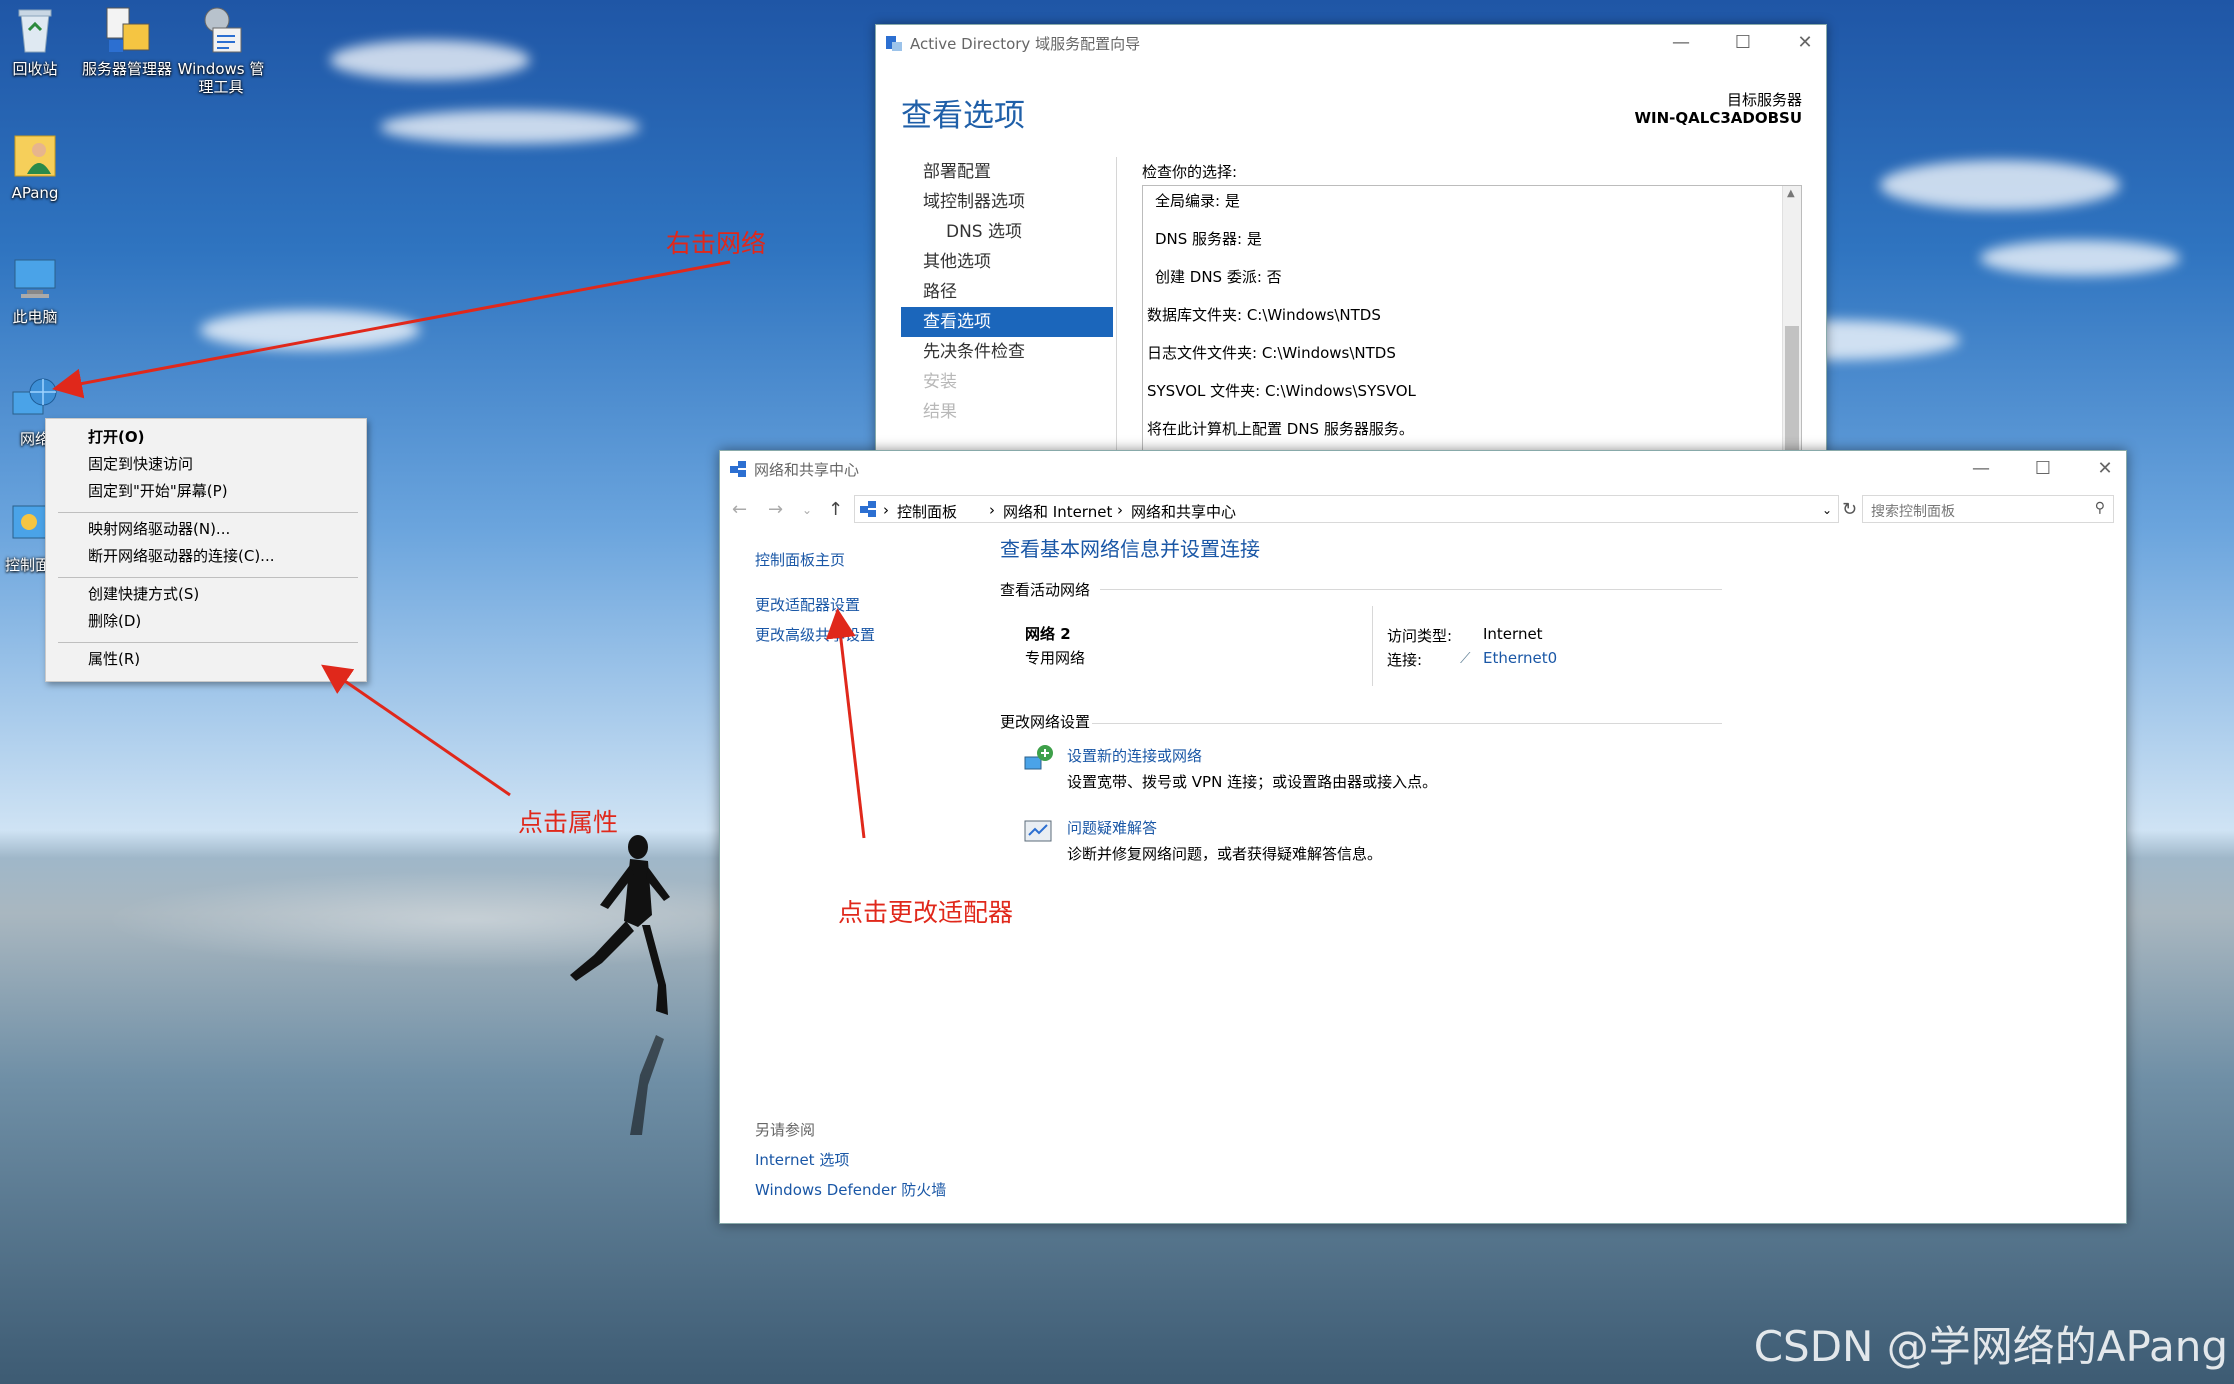 The width and height of the screenshot is (2234, 1384). Describe the element at coordinates (845, 723) in the screenshot. I see `arrow-to-adapter-settings` at that location.